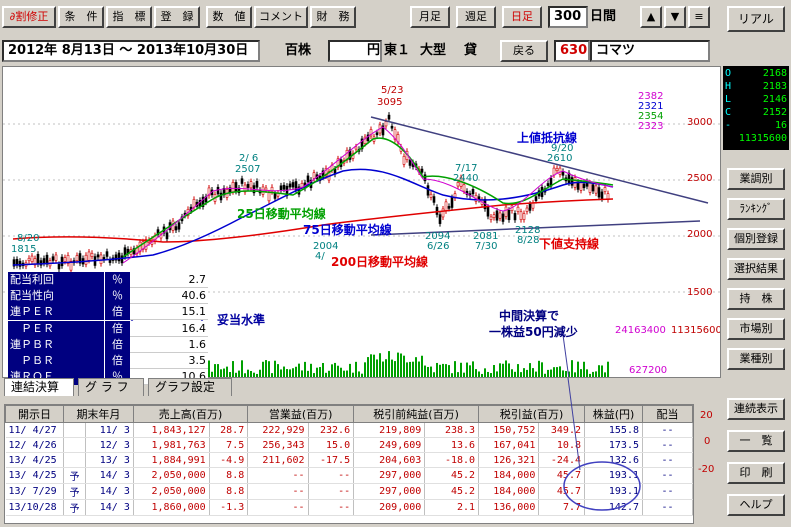 This screenshot has height=527, width=791. Describe the element at coordinates (613, 475) in the screenshot. I see `table-cell: 193.1` at that location.